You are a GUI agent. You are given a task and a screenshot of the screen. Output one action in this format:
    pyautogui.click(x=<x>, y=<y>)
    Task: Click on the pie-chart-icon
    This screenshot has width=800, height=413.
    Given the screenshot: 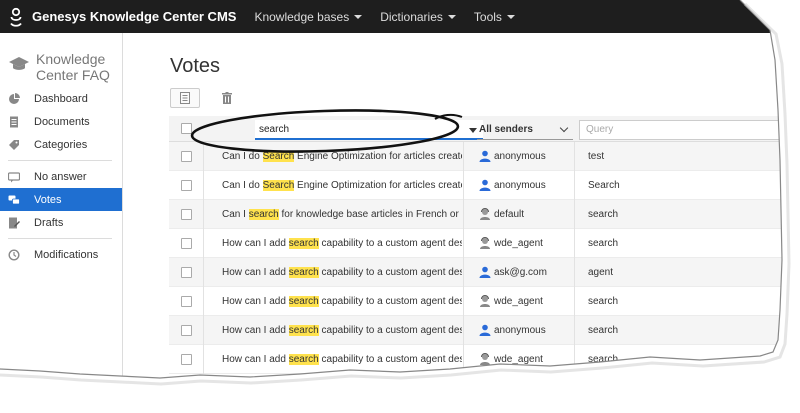 What is the action you would take?
    pyautogui.click(x=14, y=98)
    